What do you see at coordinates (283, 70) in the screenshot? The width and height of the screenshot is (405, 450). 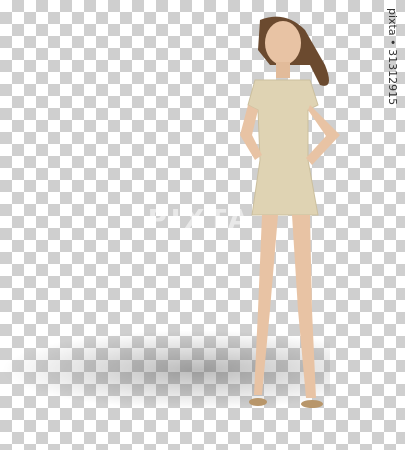 I see `neck` at bounding box center [283, 70].